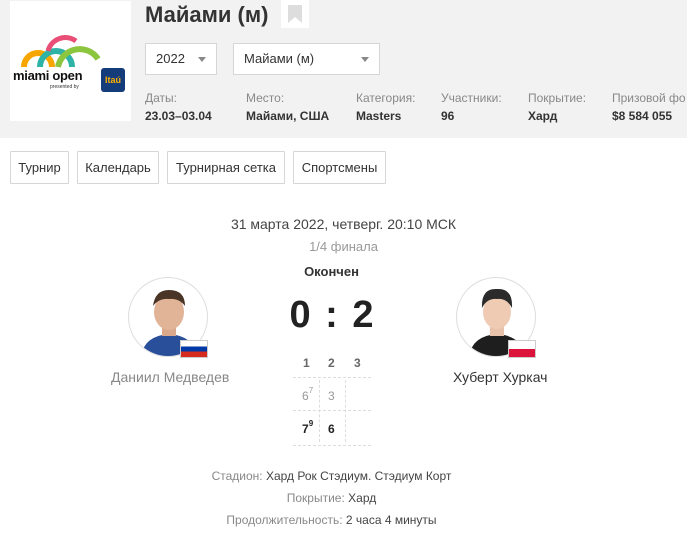 This screenshot has height=546, width=687. I want to click on page-title: Майами (м), so click(207, 14).